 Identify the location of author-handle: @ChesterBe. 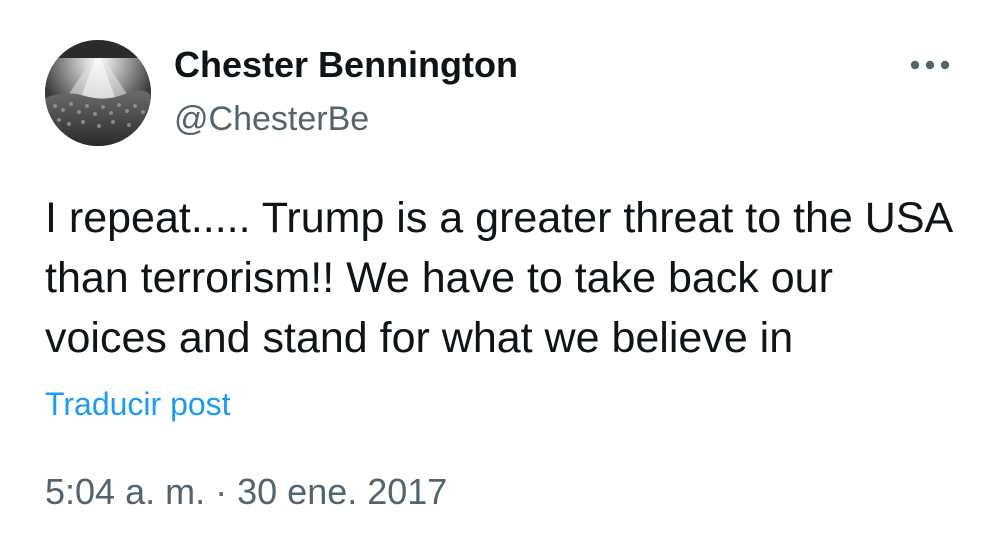
(271, 119).